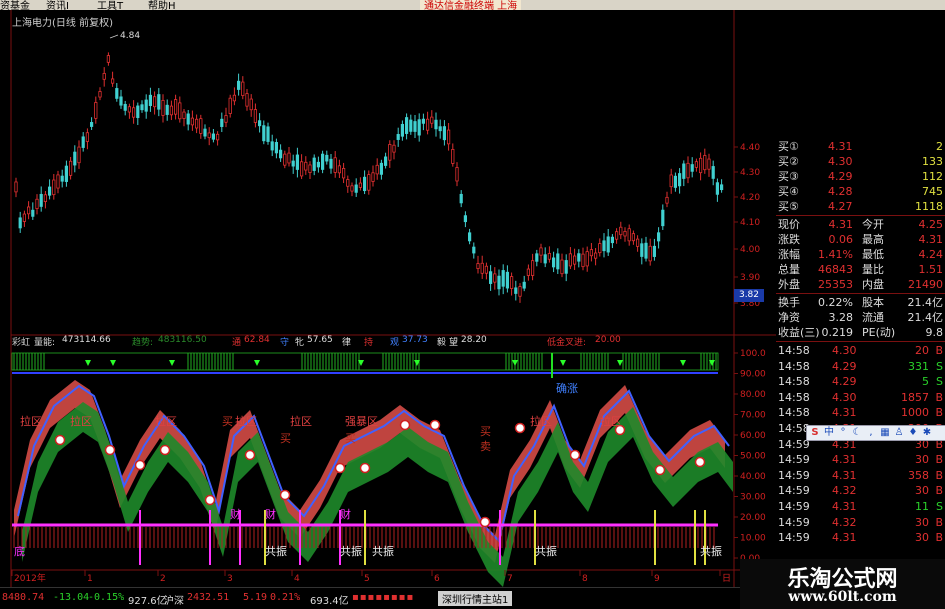 The height and width of the screenshot is (609, 945). Describe the element at coordinates (857, 433) in the screenshot. I see `moon-icon: ☾` at that location.